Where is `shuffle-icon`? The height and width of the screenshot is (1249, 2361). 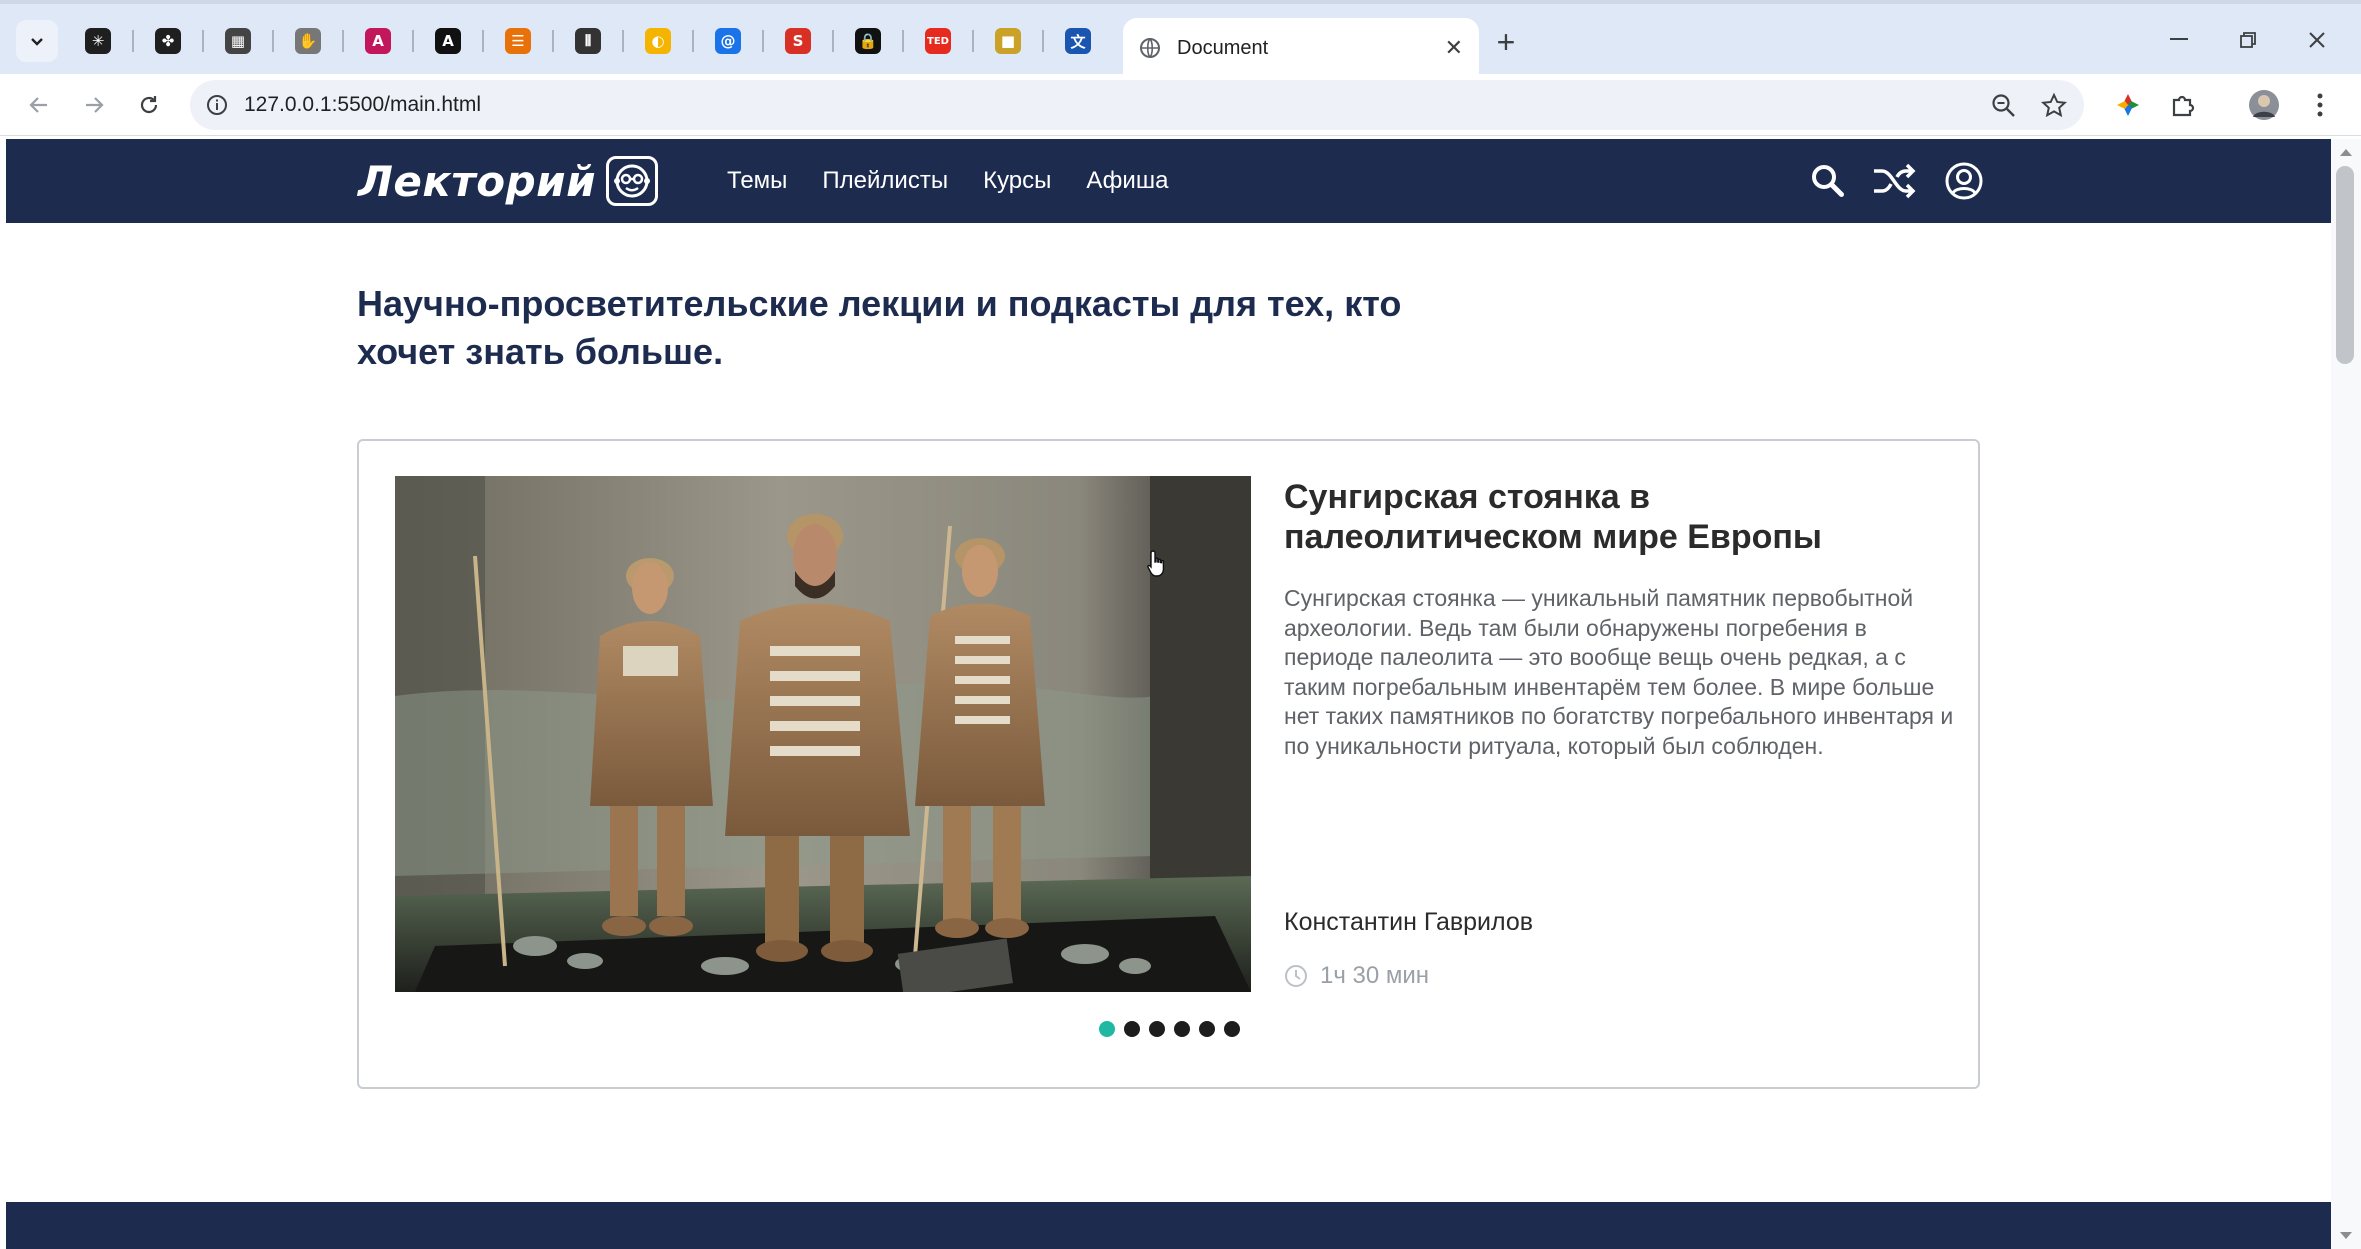 shuffle-icon is located at coordinates (1895, 181).